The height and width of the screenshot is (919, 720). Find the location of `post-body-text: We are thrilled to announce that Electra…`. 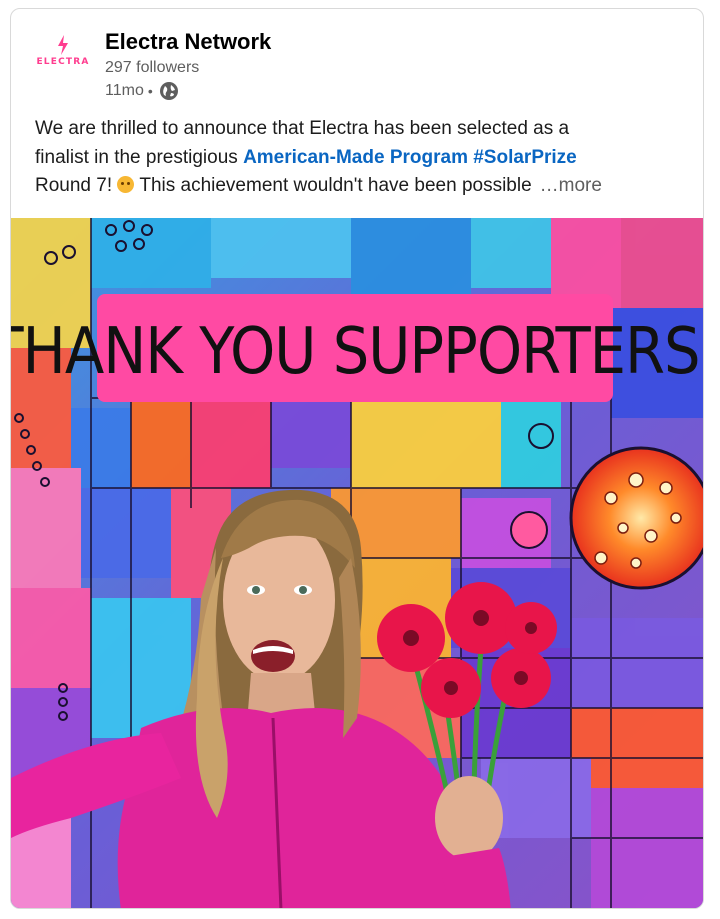

post-body-text: We are thrilled to announce that Electra… is located at coordinates (360, 158).